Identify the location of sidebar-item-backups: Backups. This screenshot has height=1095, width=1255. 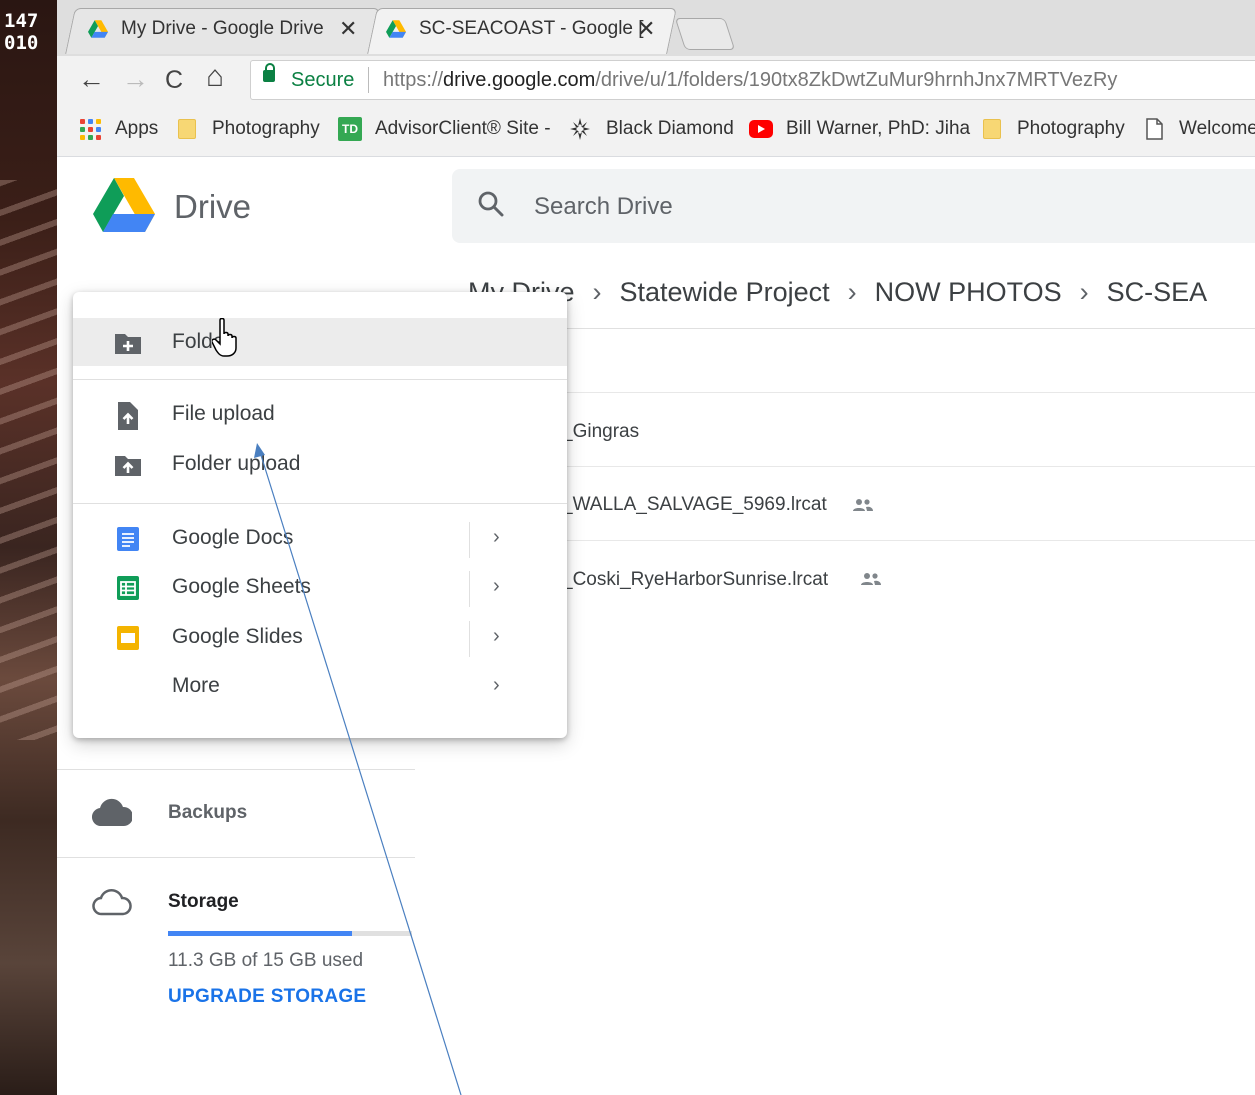
(207, 813).